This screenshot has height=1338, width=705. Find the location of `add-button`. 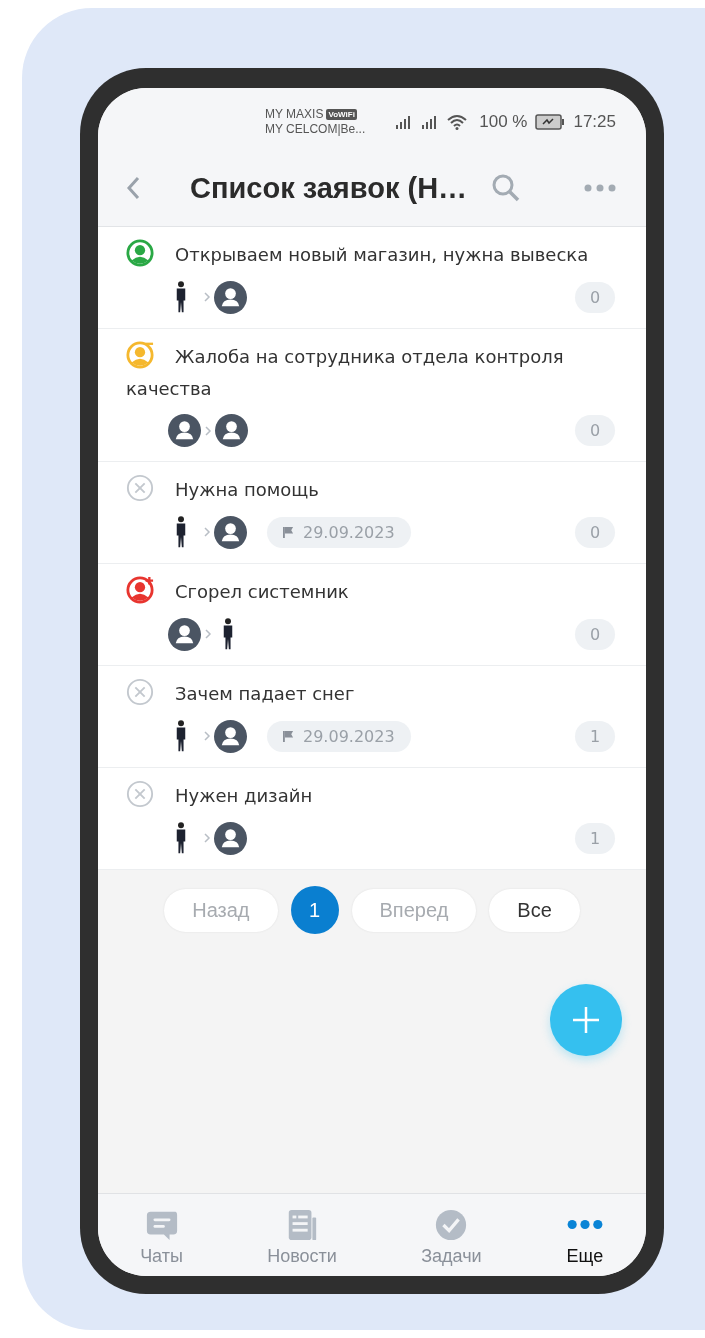

add-button is located at coordinates (586, 1020).